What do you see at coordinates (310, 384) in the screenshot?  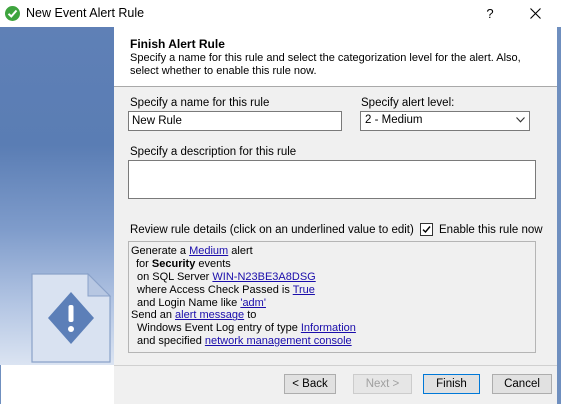 I see `back-button: < Back` at bounding box center [310, 384].